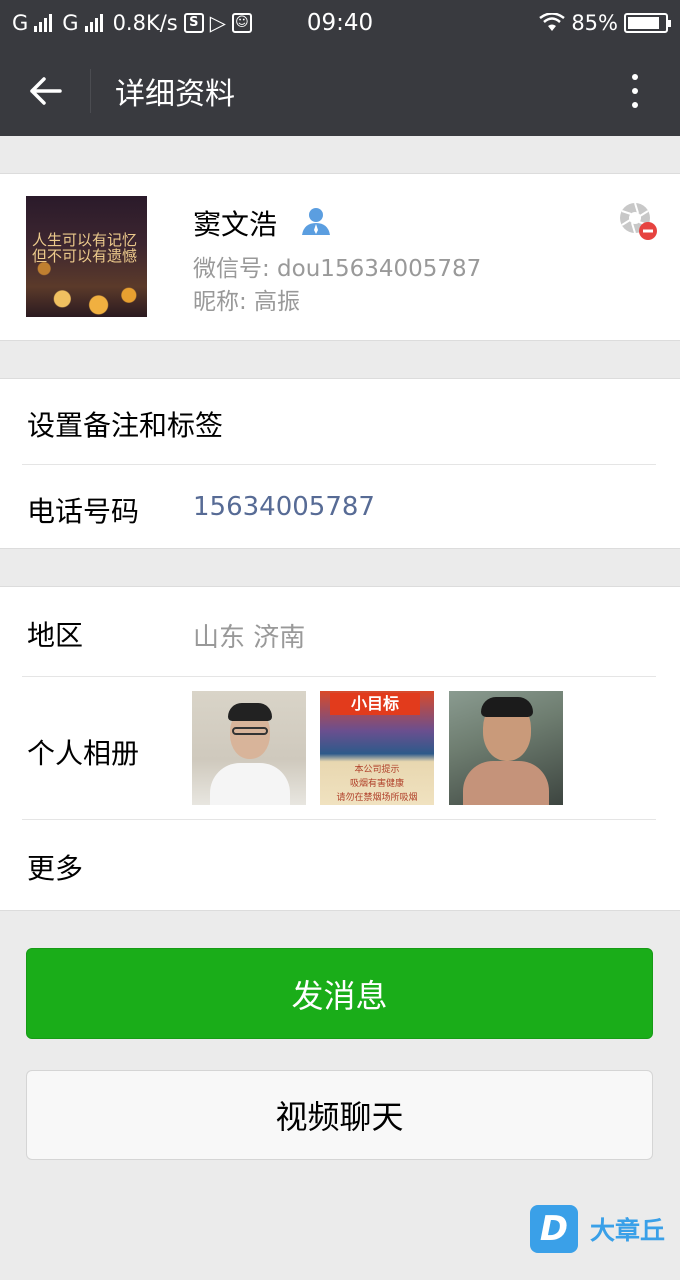 The width and height of the screenshot is (680, 1280). I want to click on title-bar: 详细资料, so click(340, 90).